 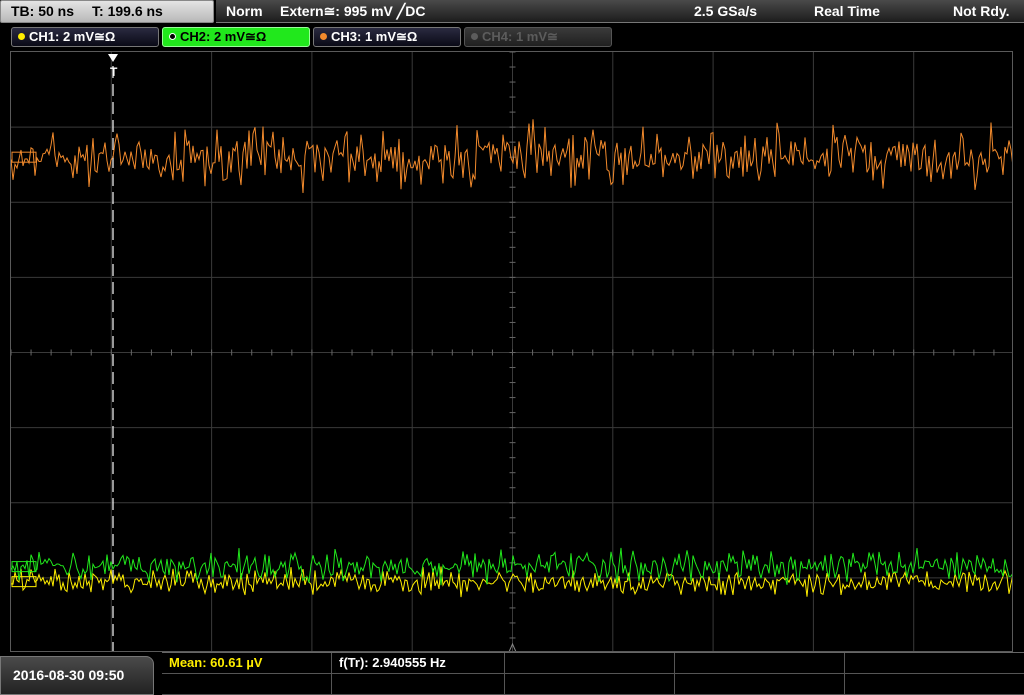 What do you see at coordinates (223, 36) in the screenshot?
I see `channel-2-label: CH2: 2 mV≅Ω` at bounding box center [223, 36].